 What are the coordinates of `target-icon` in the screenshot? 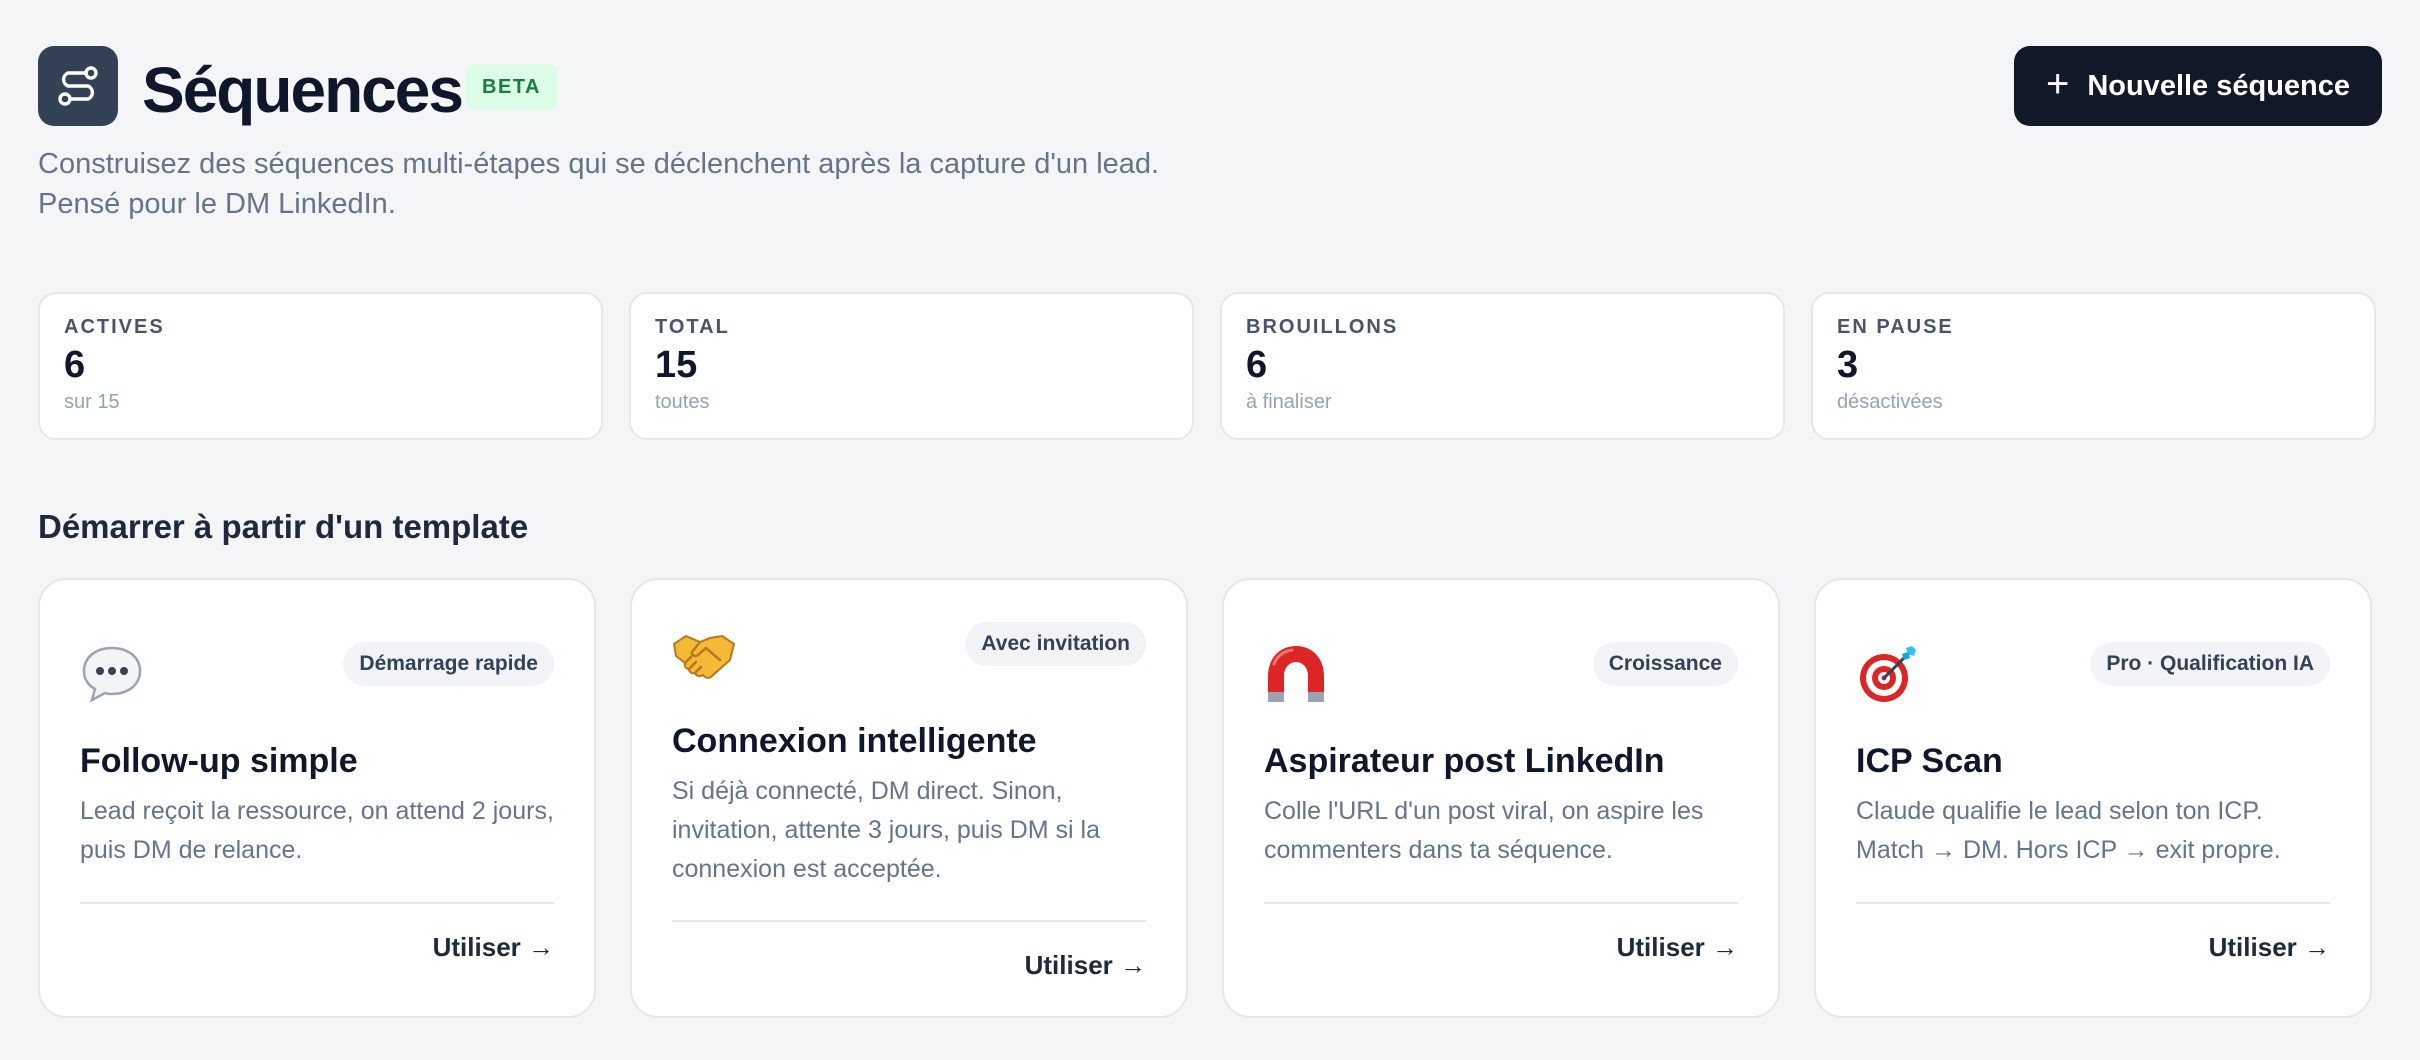 It's located at (1888, 674).